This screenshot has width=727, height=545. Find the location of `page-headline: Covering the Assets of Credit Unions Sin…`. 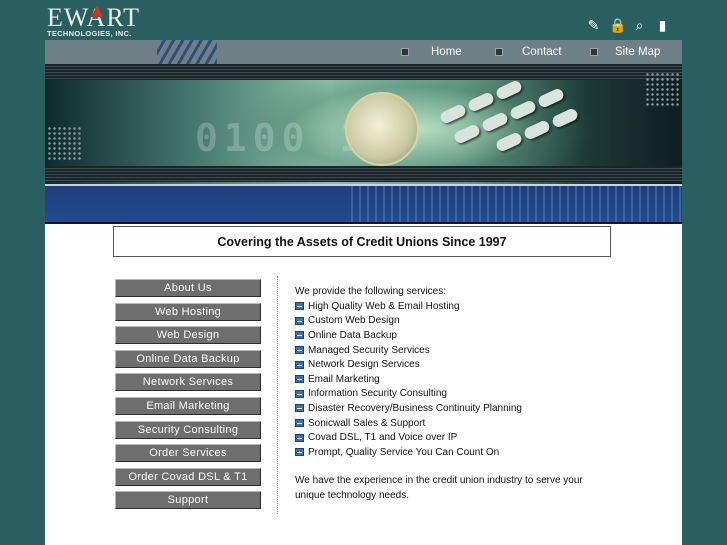

page-headline: Covering the Assets of Credit Unions Sin… is located at coordinates (362, 241).